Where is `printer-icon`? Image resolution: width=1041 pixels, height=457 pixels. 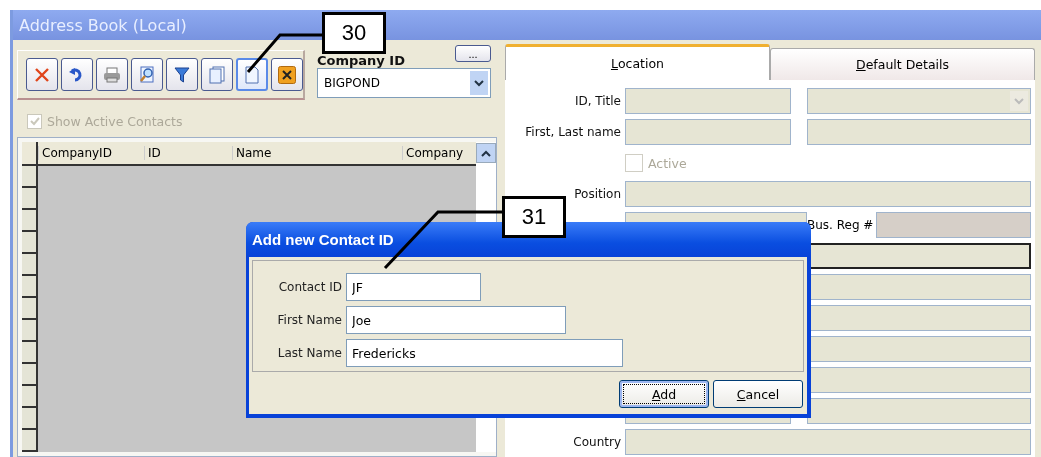 printer-icon is located at coordinates (112, 74).